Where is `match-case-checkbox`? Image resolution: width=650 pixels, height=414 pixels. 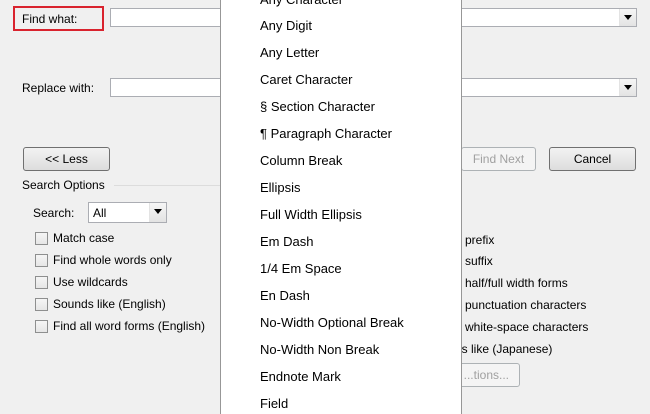
match-case-checkbox is located at coordinates (41, 238).